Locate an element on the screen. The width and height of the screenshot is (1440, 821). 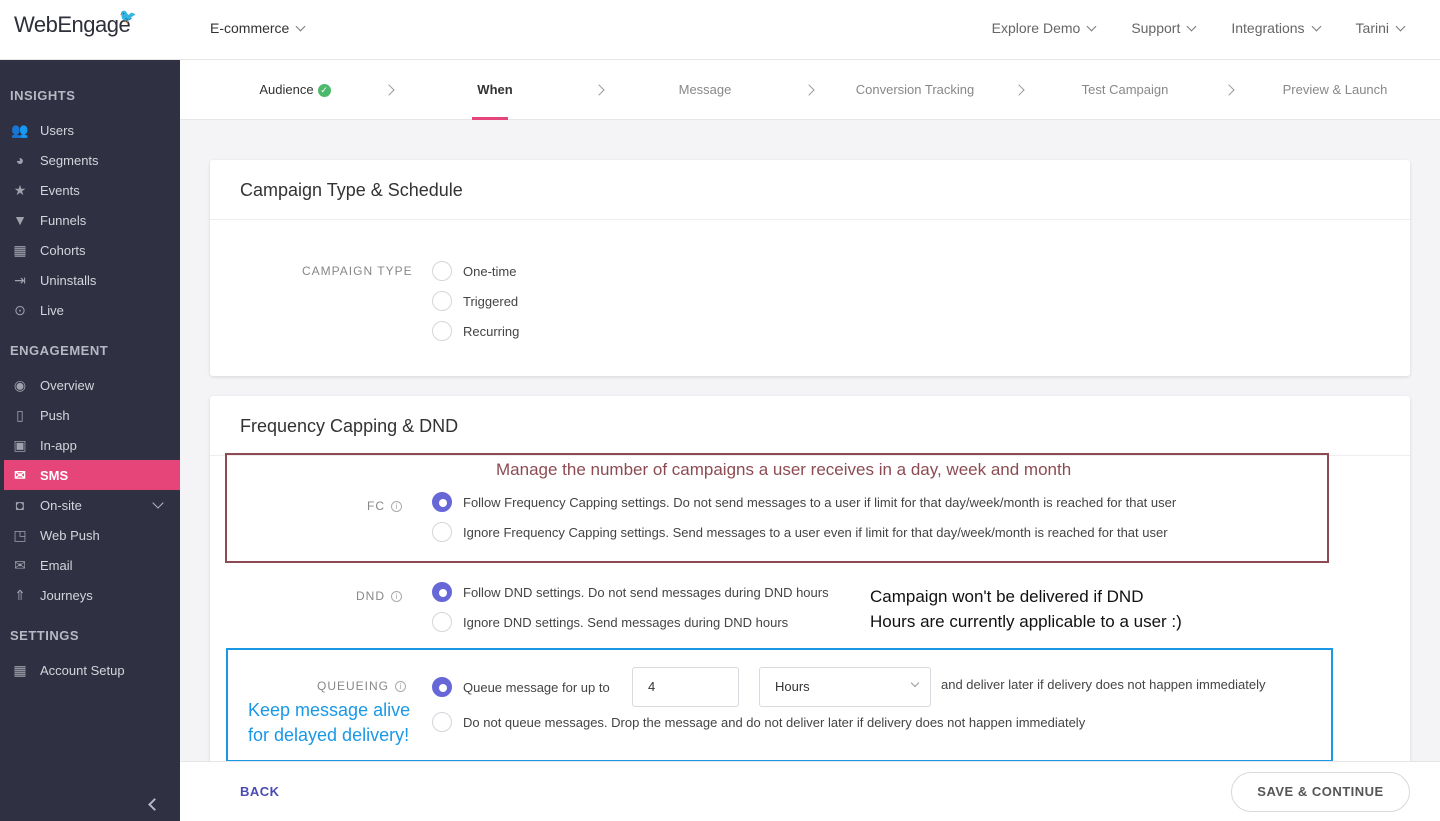
mobile-icon: ▯ is located at coordinates (20, 414).